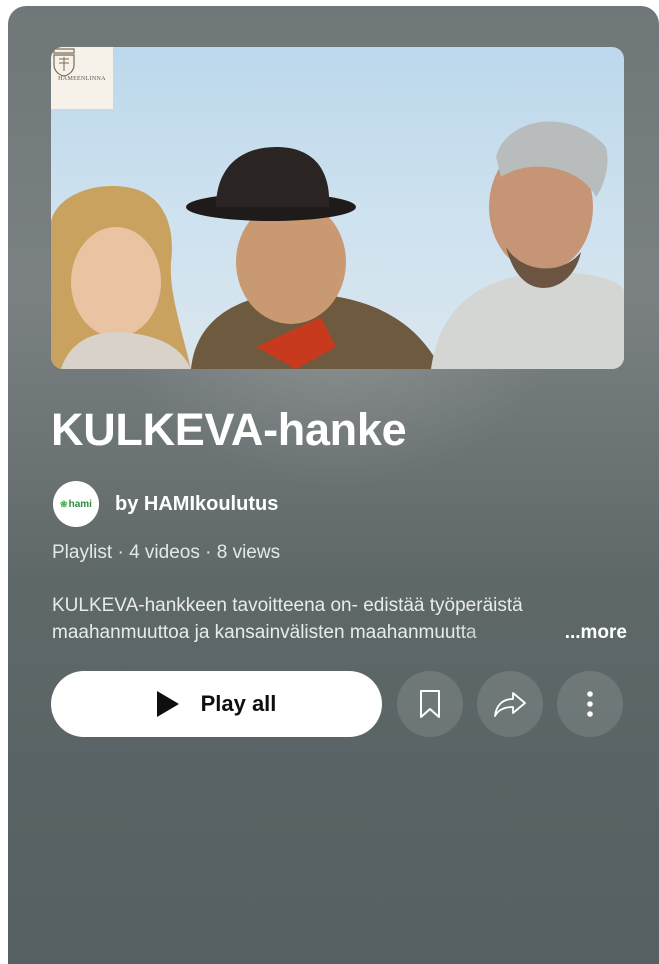 The width and height of the screenshot is (659, 964). What do you see at coordinates (64, 62) in the screenshot?
I see `crest-icon` at bounding box center [64, 62].